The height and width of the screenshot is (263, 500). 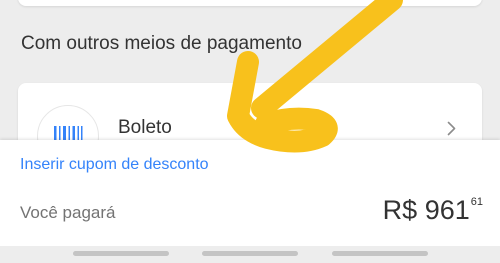 What do you see at coordinates (250, 3) in the screenshot?
I see `previous-payment-card` at bounding box center [250, 3].